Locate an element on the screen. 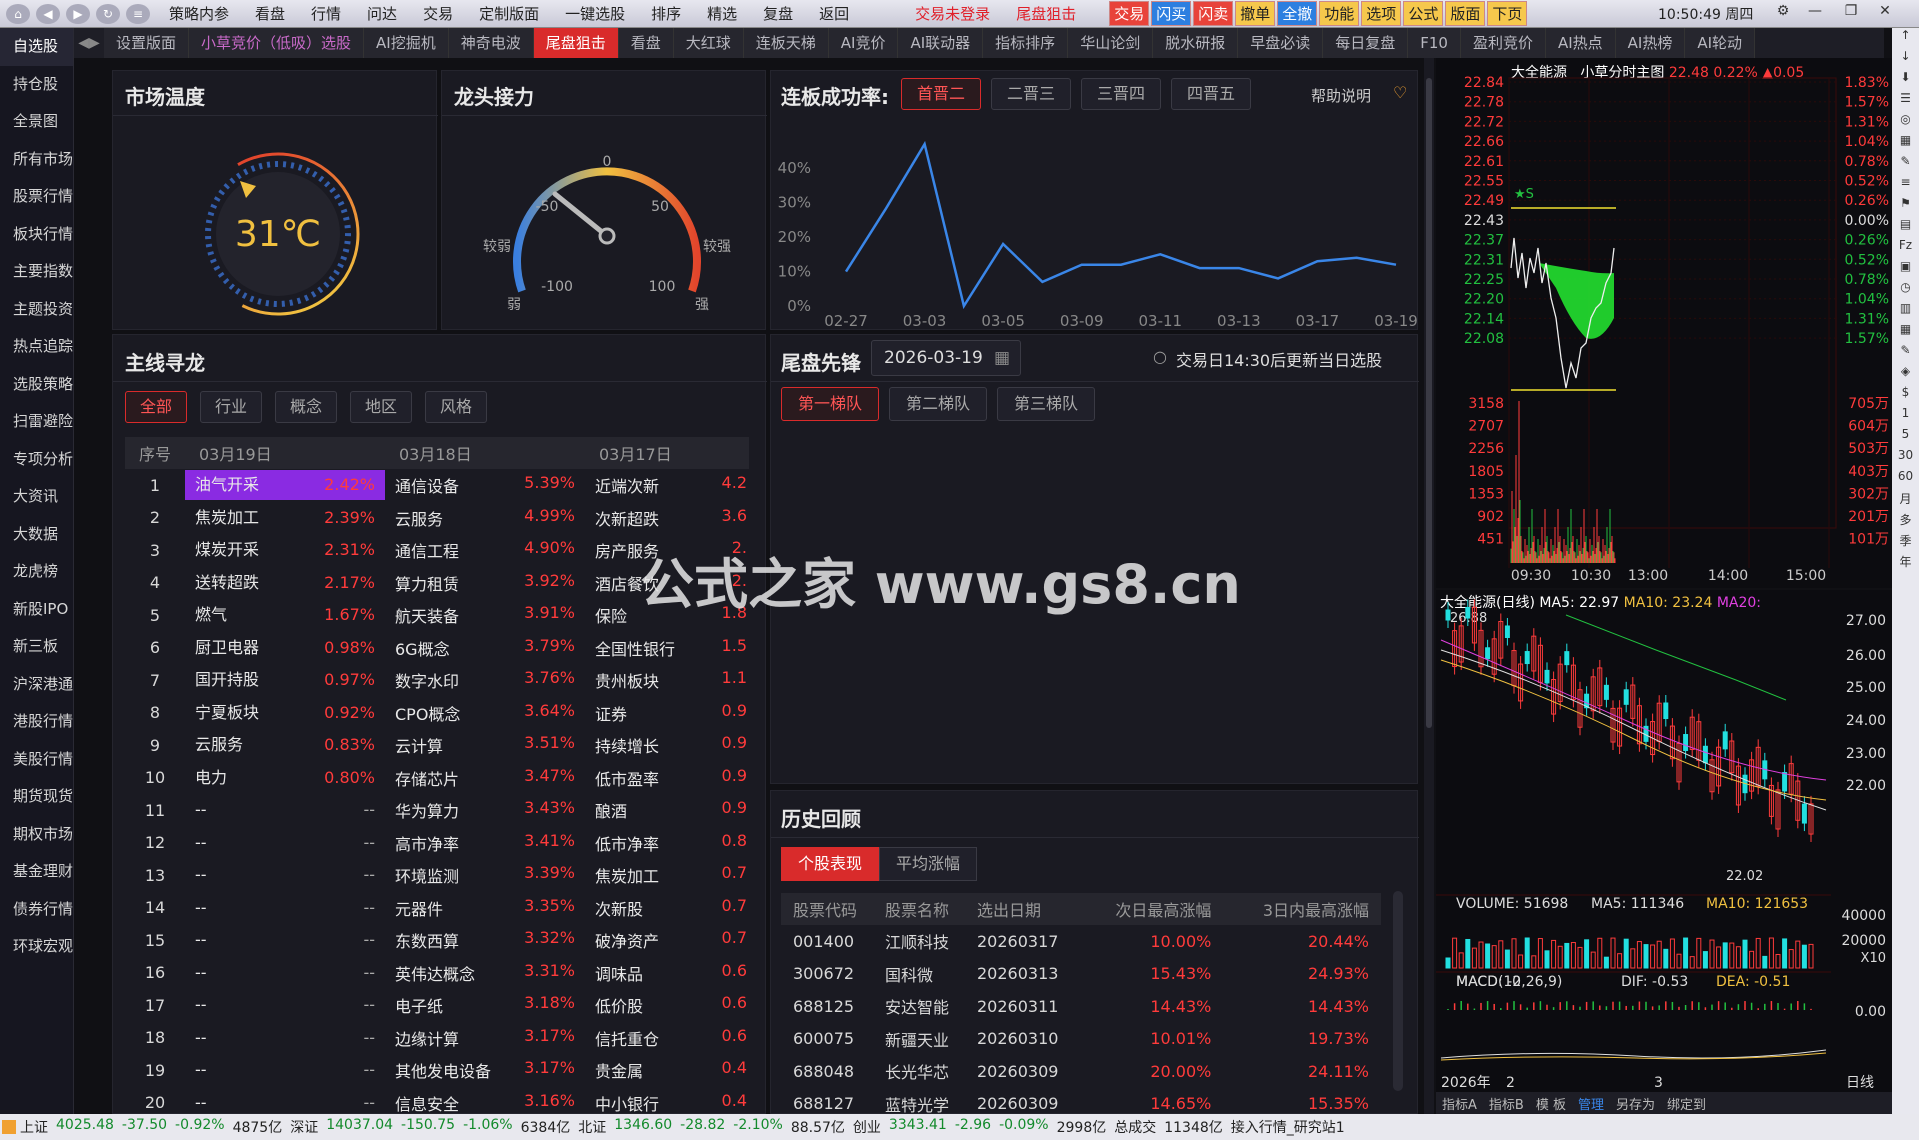 The image size is (1919, 1140). table-row: 1 油气开采 2.42% 通信设备 5.39% 近端次新 4.2 is located at coordinates (437, 485).